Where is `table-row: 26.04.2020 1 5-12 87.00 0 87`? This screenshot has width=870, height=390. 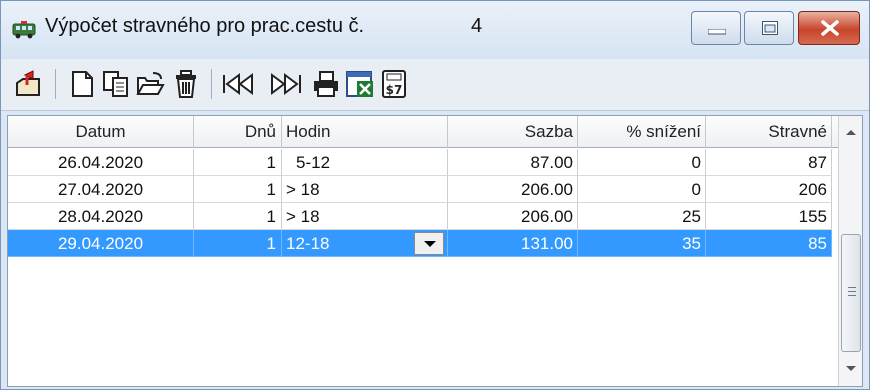
table-row: 26.04.2020 1 5-12 87.00 0 87 is located at coordinates (423, 162).